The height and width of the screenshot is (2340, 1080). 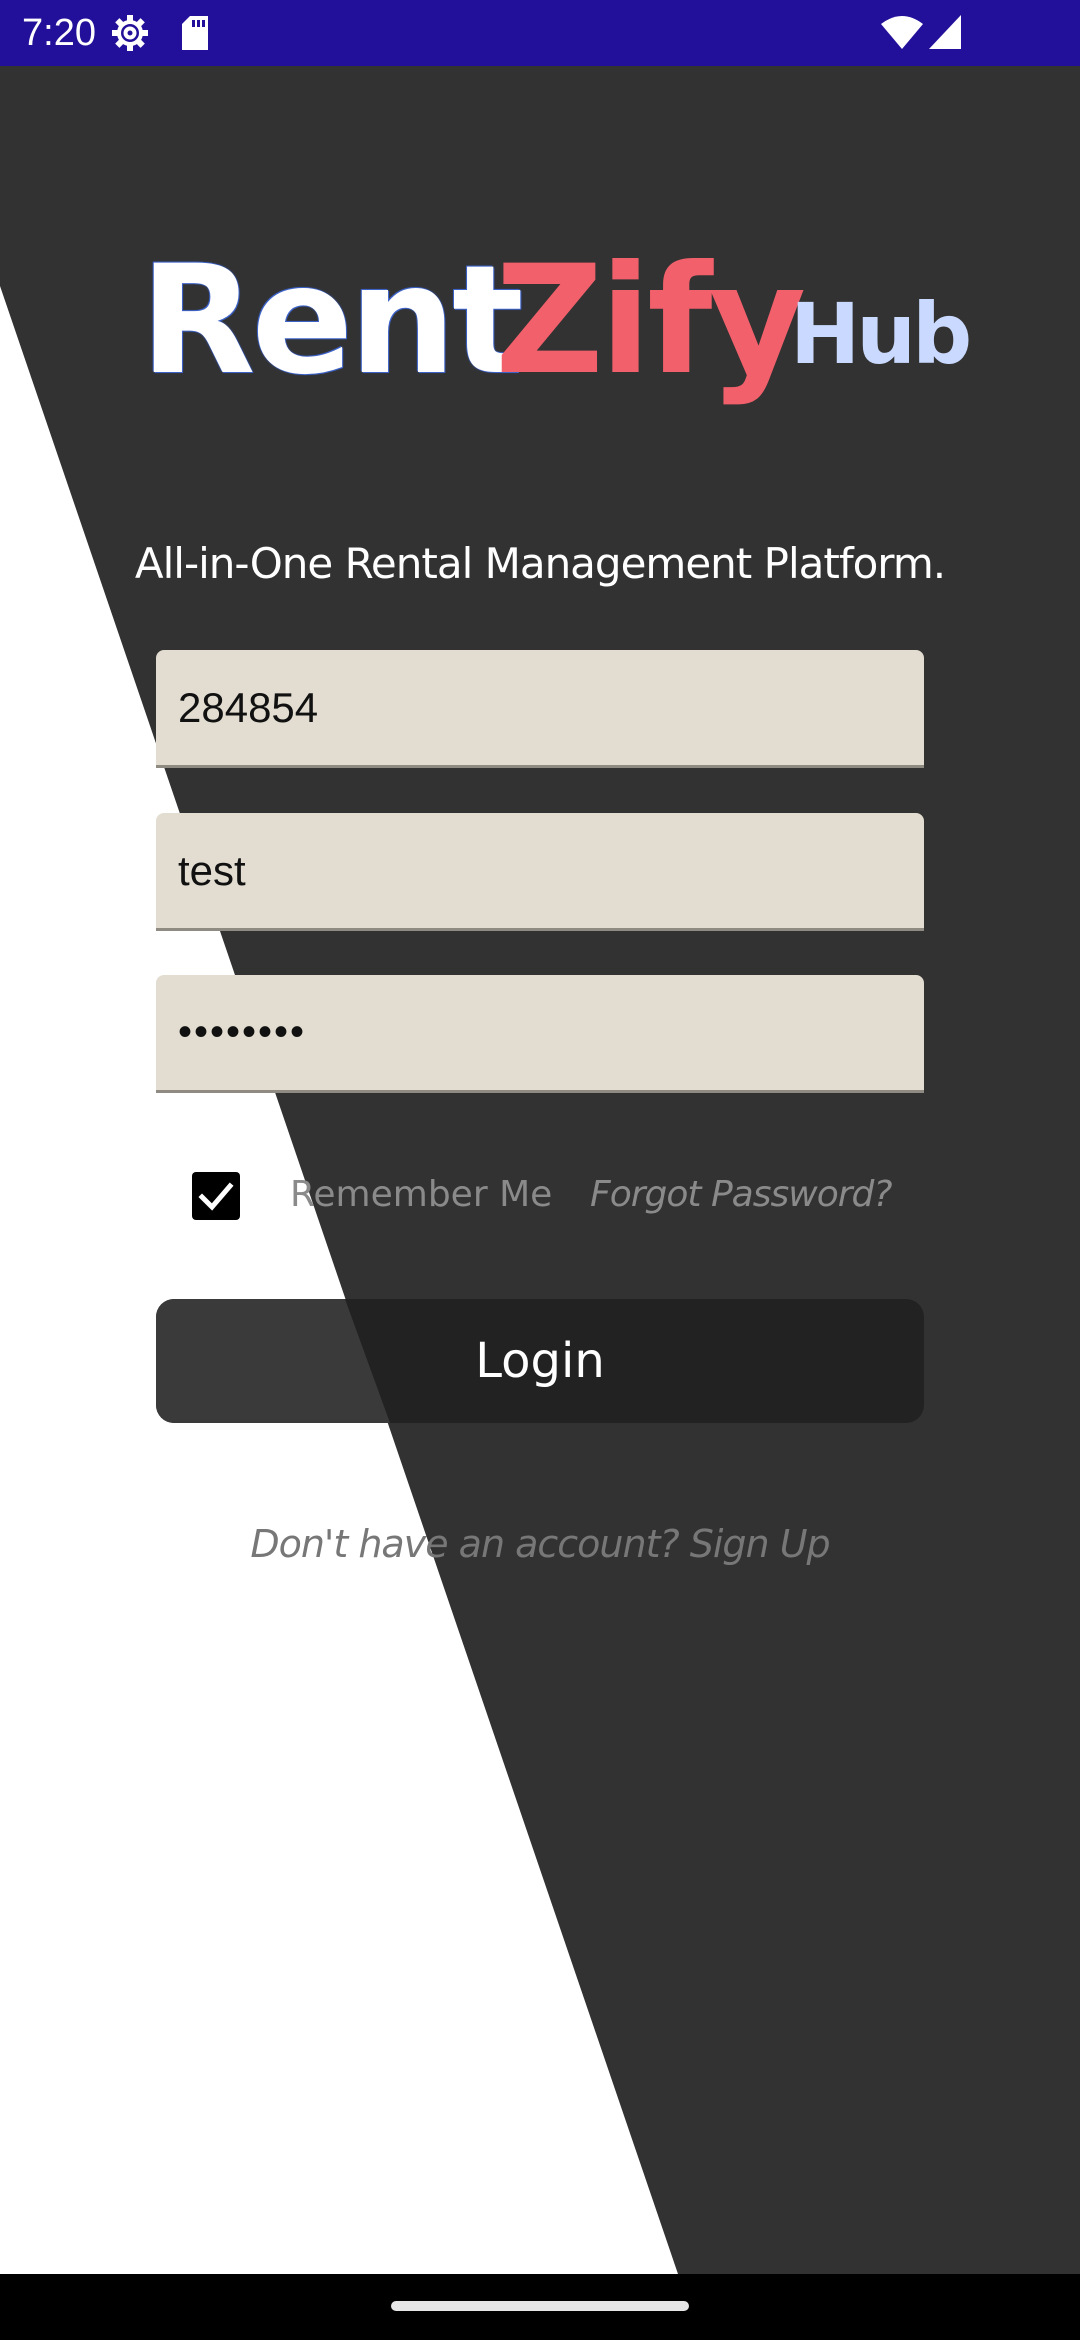 I want to click on login-button: Login, so click(x=540, y=1361).